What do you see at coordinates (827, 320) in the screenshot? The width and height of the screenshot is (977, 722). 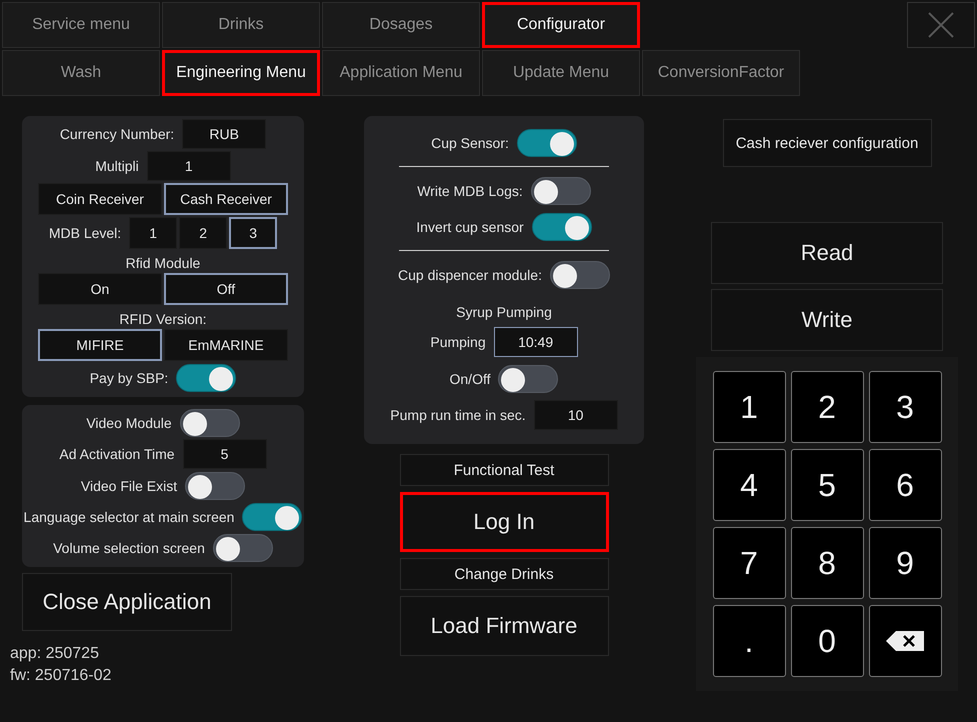 I see `write-button: Write` at bounding box center [827, 320].